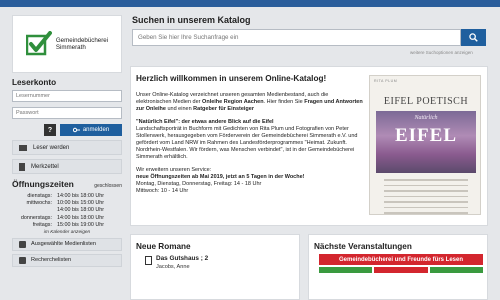  What do you see at coordinates (38, 43) in the screenshot?
I see `checkmark-logo-icon` at bounding box center [38, 43].